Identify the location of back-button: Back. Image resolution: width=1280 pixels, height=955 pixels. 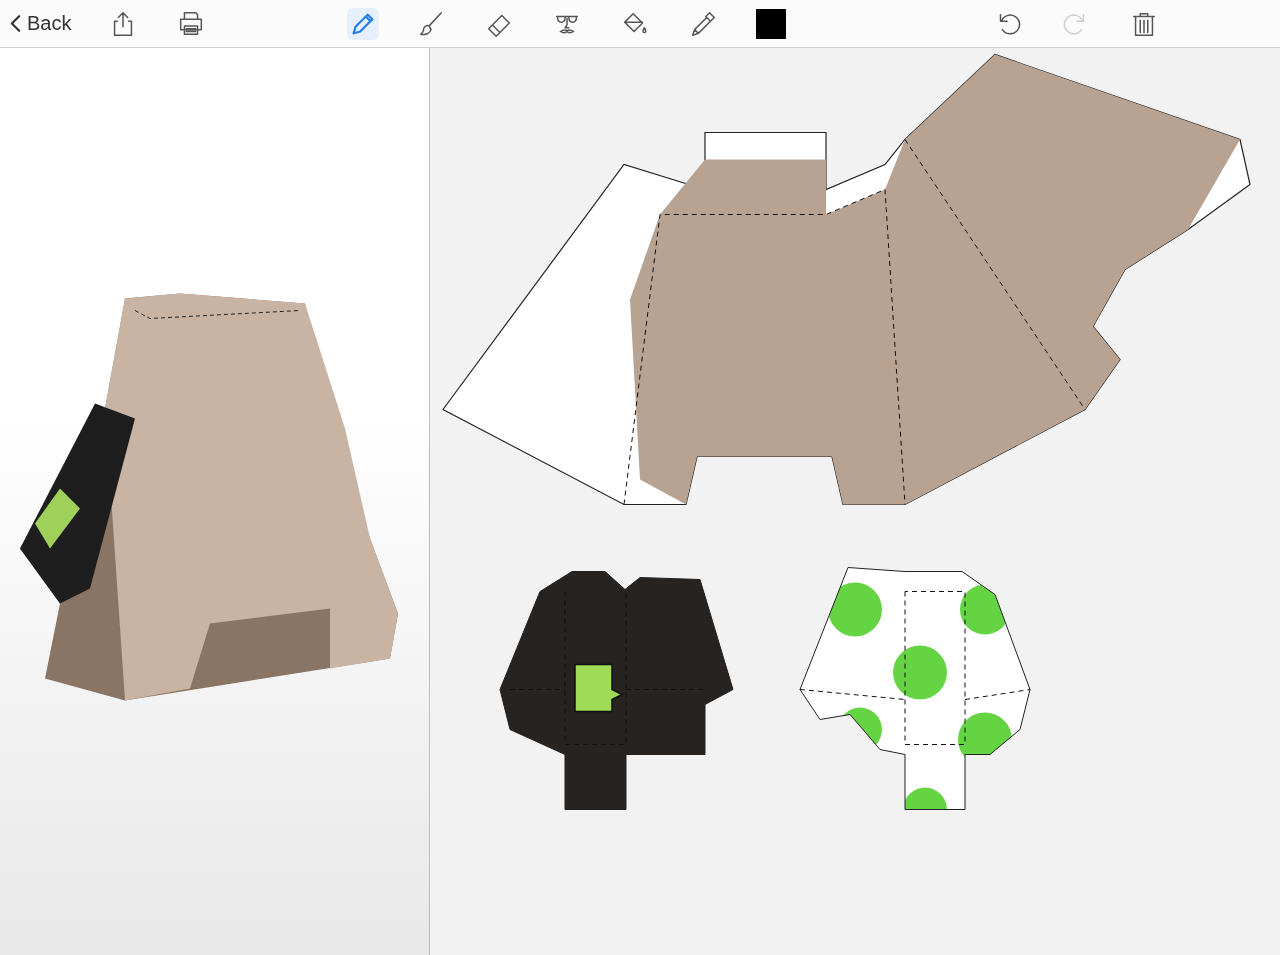
(41, 23).